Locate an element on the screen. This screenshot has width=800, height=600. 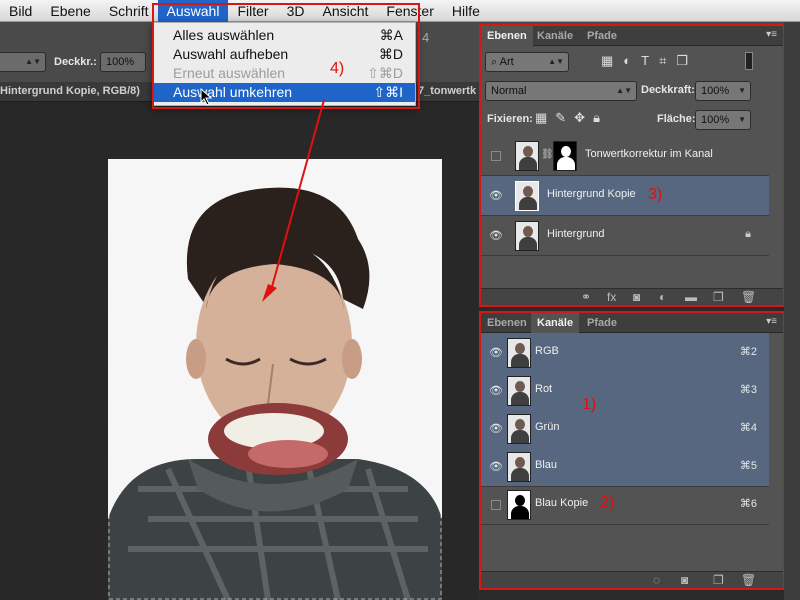
new-layer-icon: ❐ is located at coordinates (718, 297).